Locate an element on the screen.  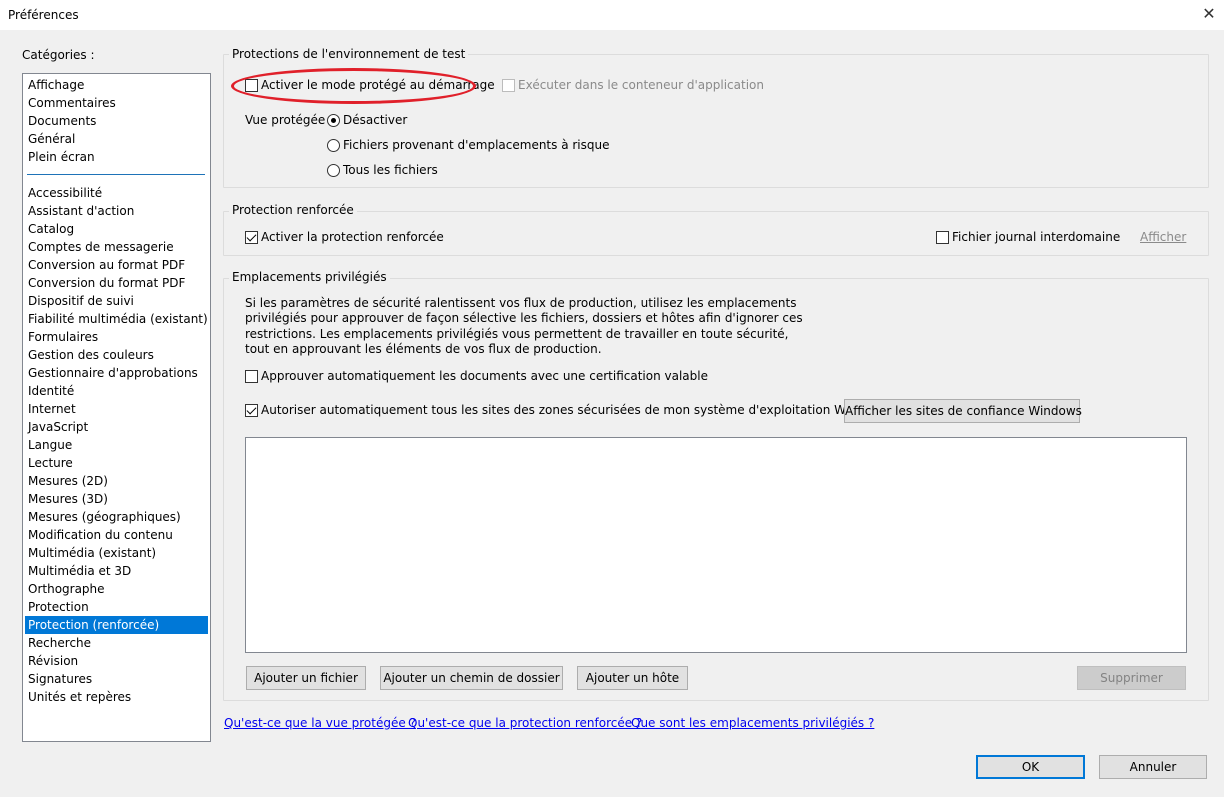
category-item-javascript: JavaScript is located at coordinates (116, 427).